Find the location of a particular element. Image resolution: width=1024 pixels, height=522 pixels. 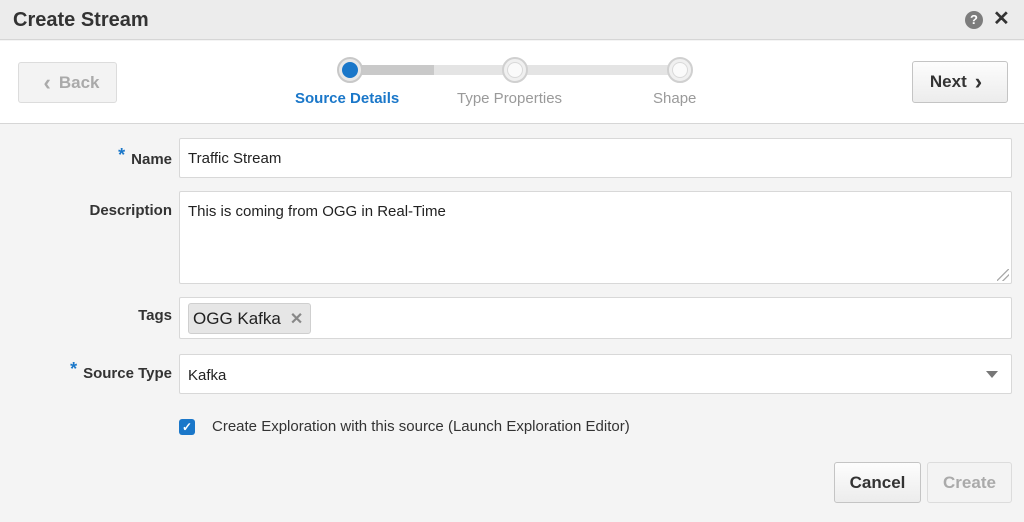

step-stop-type-properties is located at coordinates (515, 70).